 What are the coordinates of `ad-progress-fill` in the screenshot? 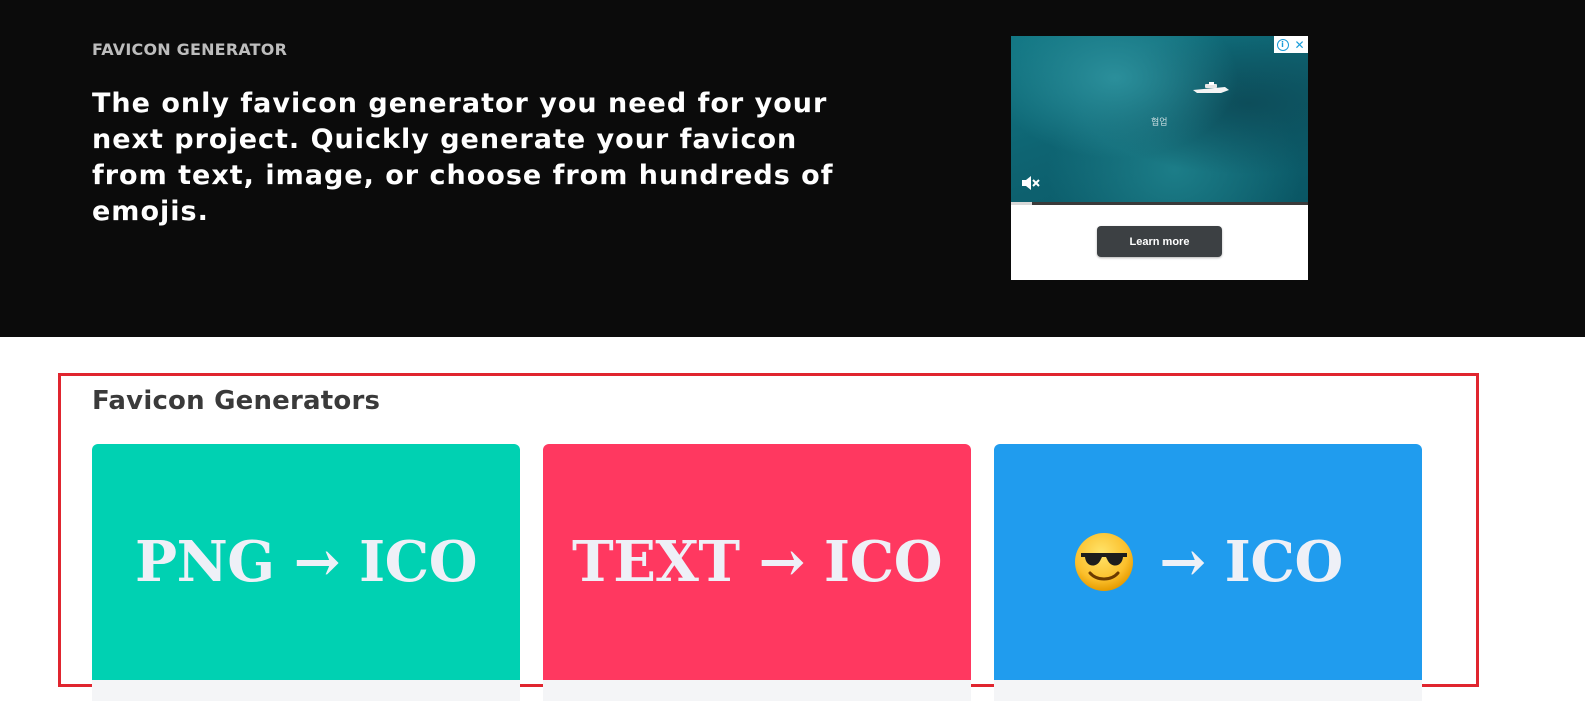 It's located at (1021, 203).